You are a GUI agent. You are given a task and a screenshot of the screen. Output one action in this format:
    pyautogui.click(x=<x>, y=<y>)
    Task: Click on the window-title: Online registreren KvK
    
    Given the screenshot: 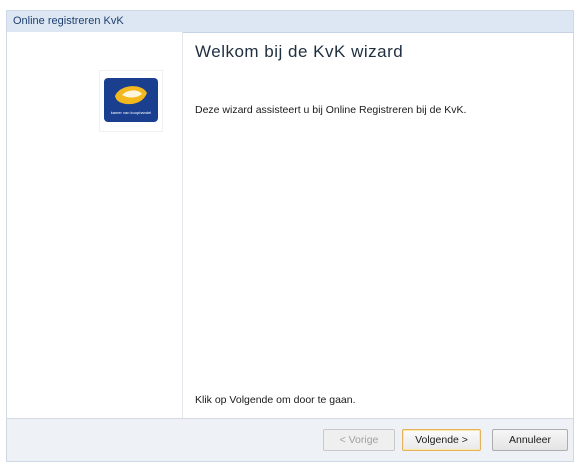 What is the action you would take?
    pyautogui.click(x=68, y=21)
    